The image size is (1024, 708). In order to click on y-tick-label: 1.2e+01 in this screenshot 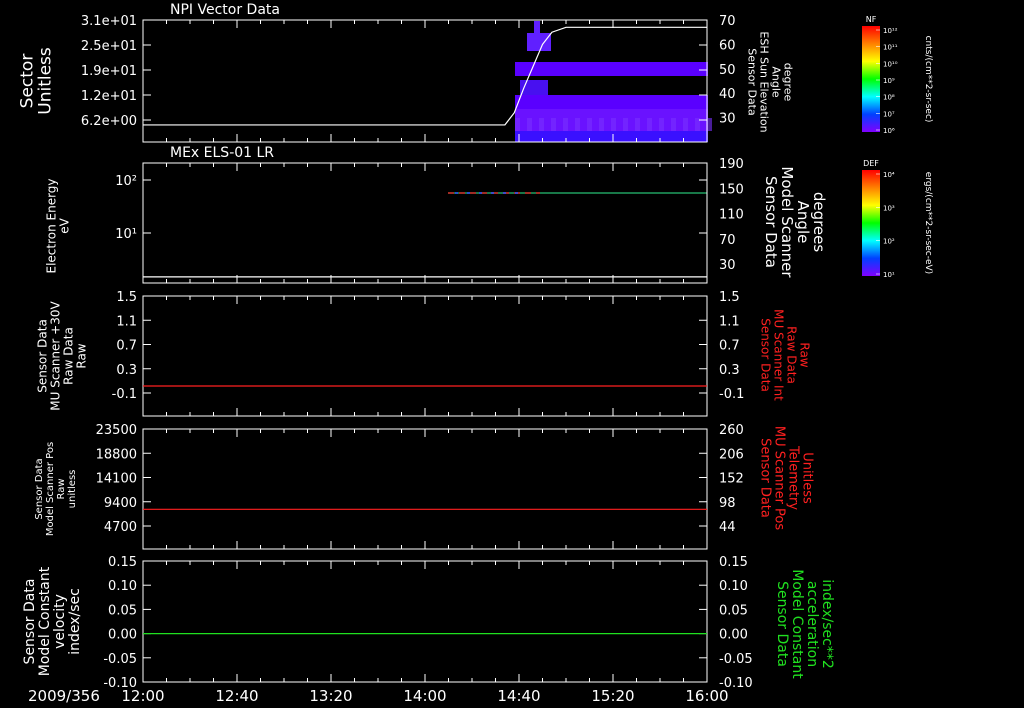, I will do `click(109, 96)`.